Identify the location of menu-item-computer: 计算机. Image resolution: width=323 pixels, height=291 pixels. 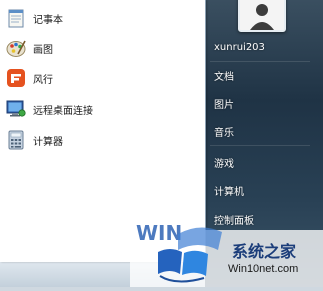
(229, 191).